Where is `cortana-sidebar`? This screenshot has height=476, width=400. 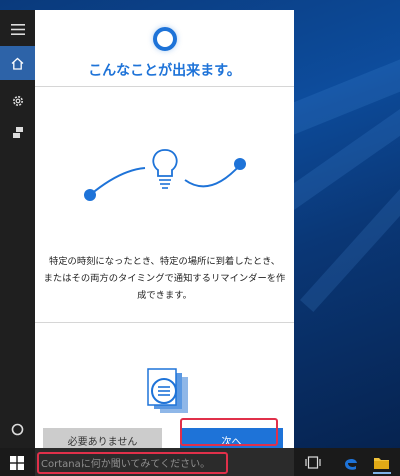
cortana-sidebar is located at coordinates (17, 229).